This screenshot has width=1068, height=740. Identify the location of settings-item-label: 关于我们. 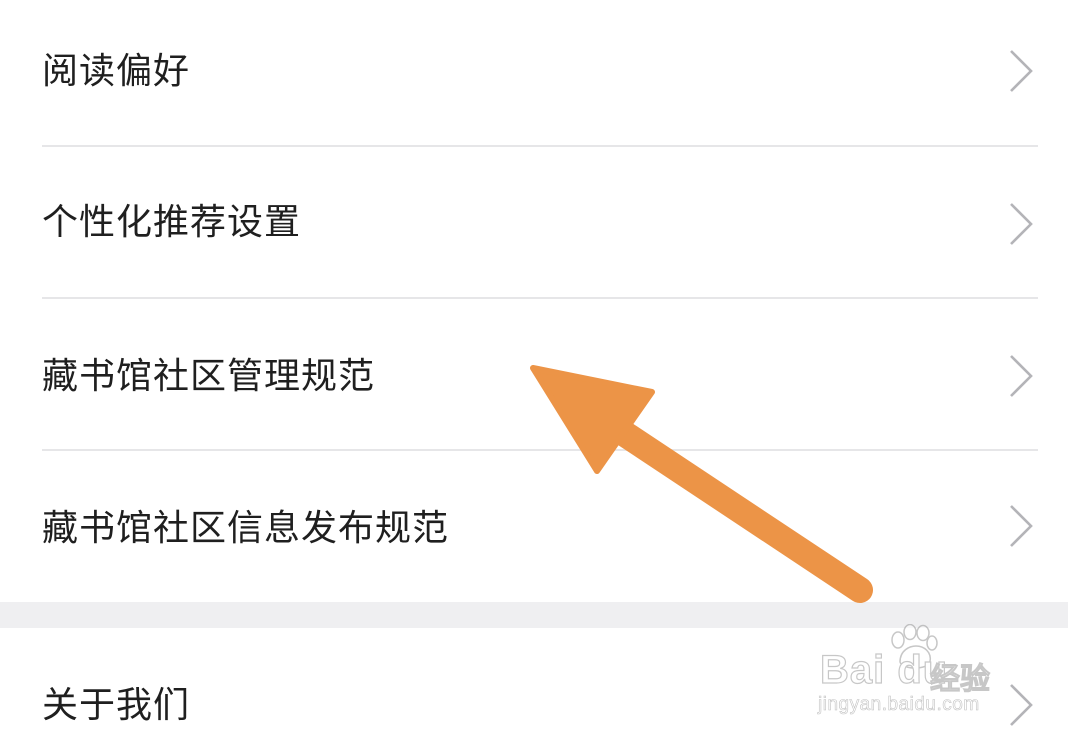
(116, 705).